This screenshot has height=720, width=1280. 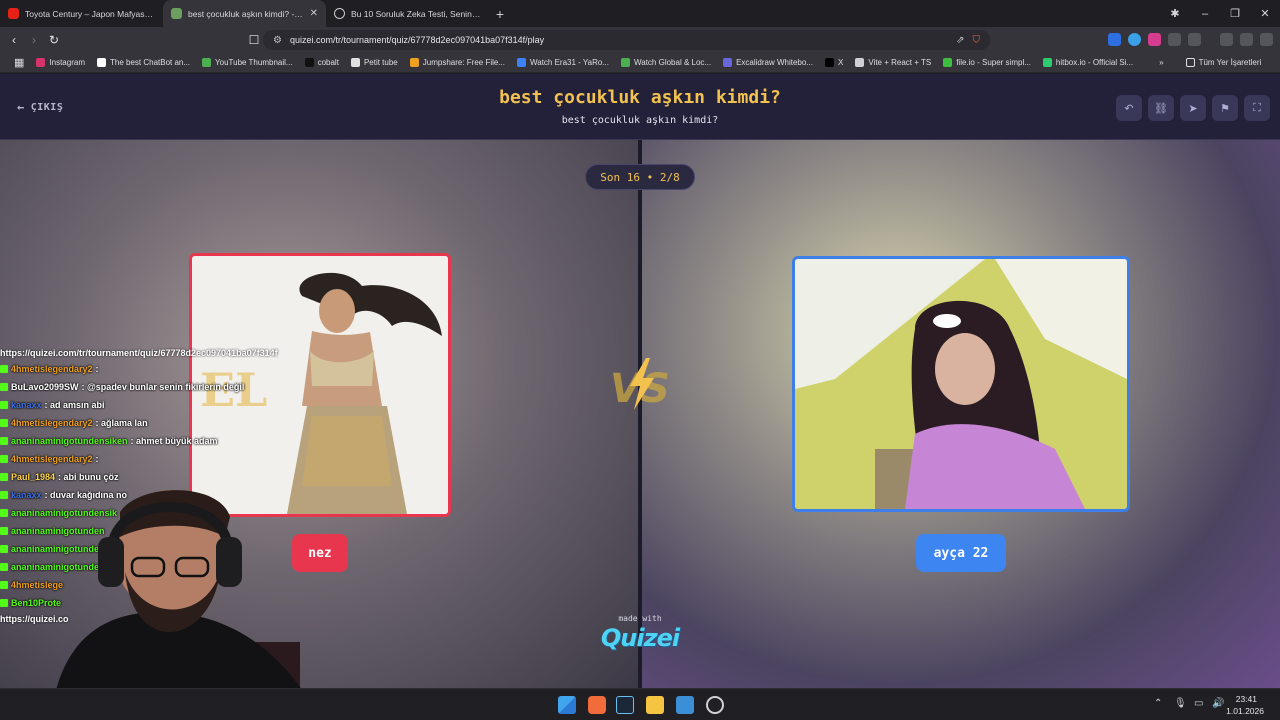 I want to click on right-choice-card, so click(x=961, y=384).